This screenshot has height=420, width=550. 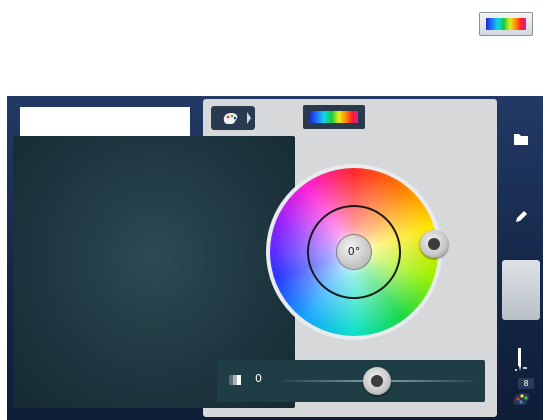 What do you see at coordinates (235, 380) in the screenshot?
I see `brightness-gradient-icon` at bounding box center [235, 380].